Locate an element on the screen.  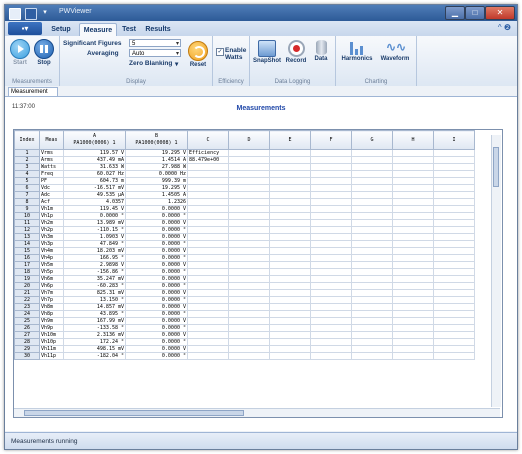
data-button: Data is located at coordinates (321, 51).